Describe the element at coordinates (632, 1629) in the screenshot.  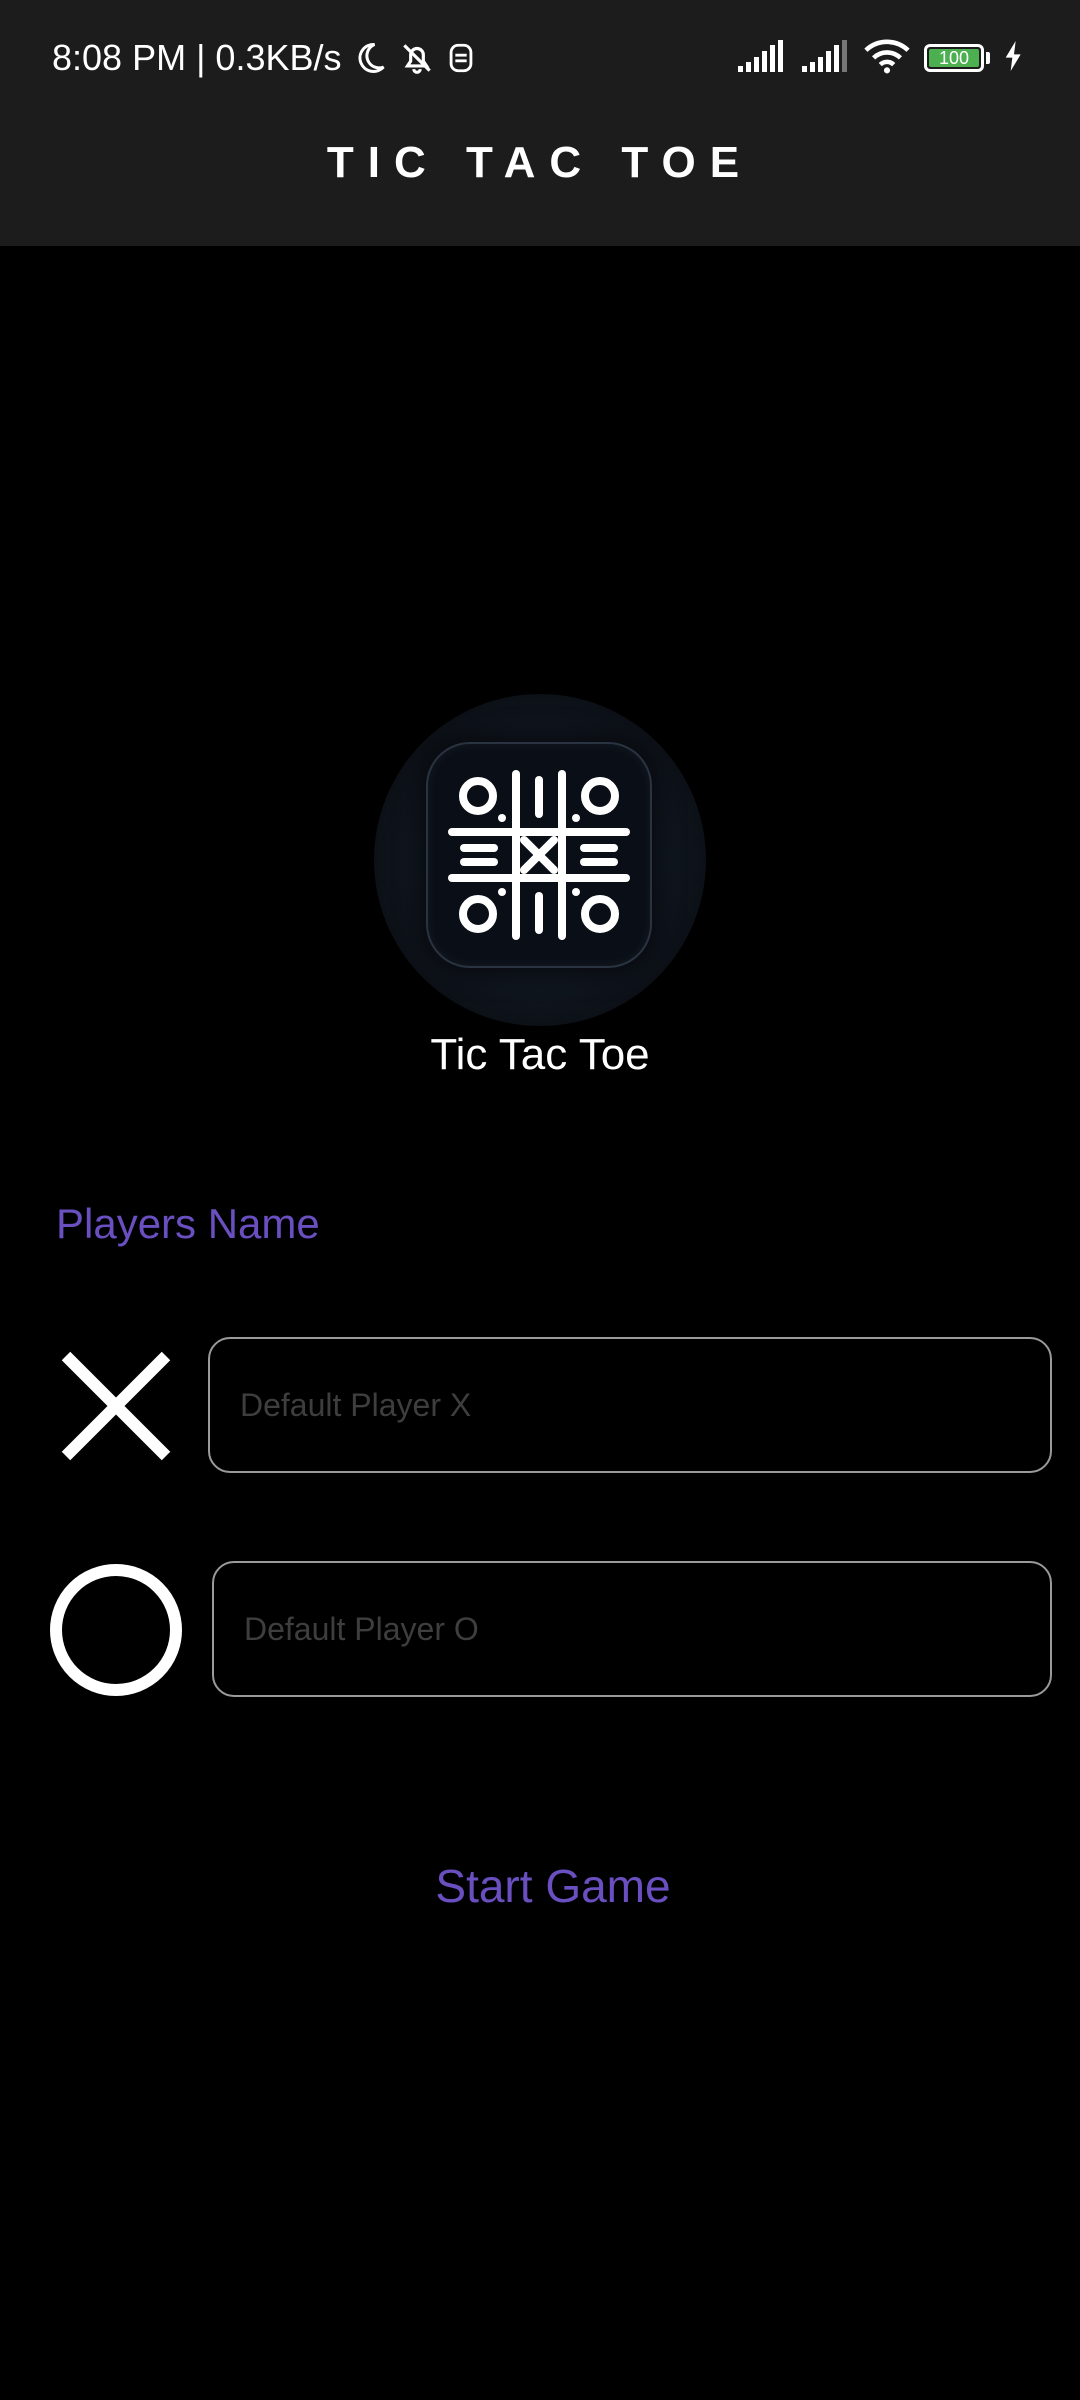
I see `player-o-name-input` at that location.